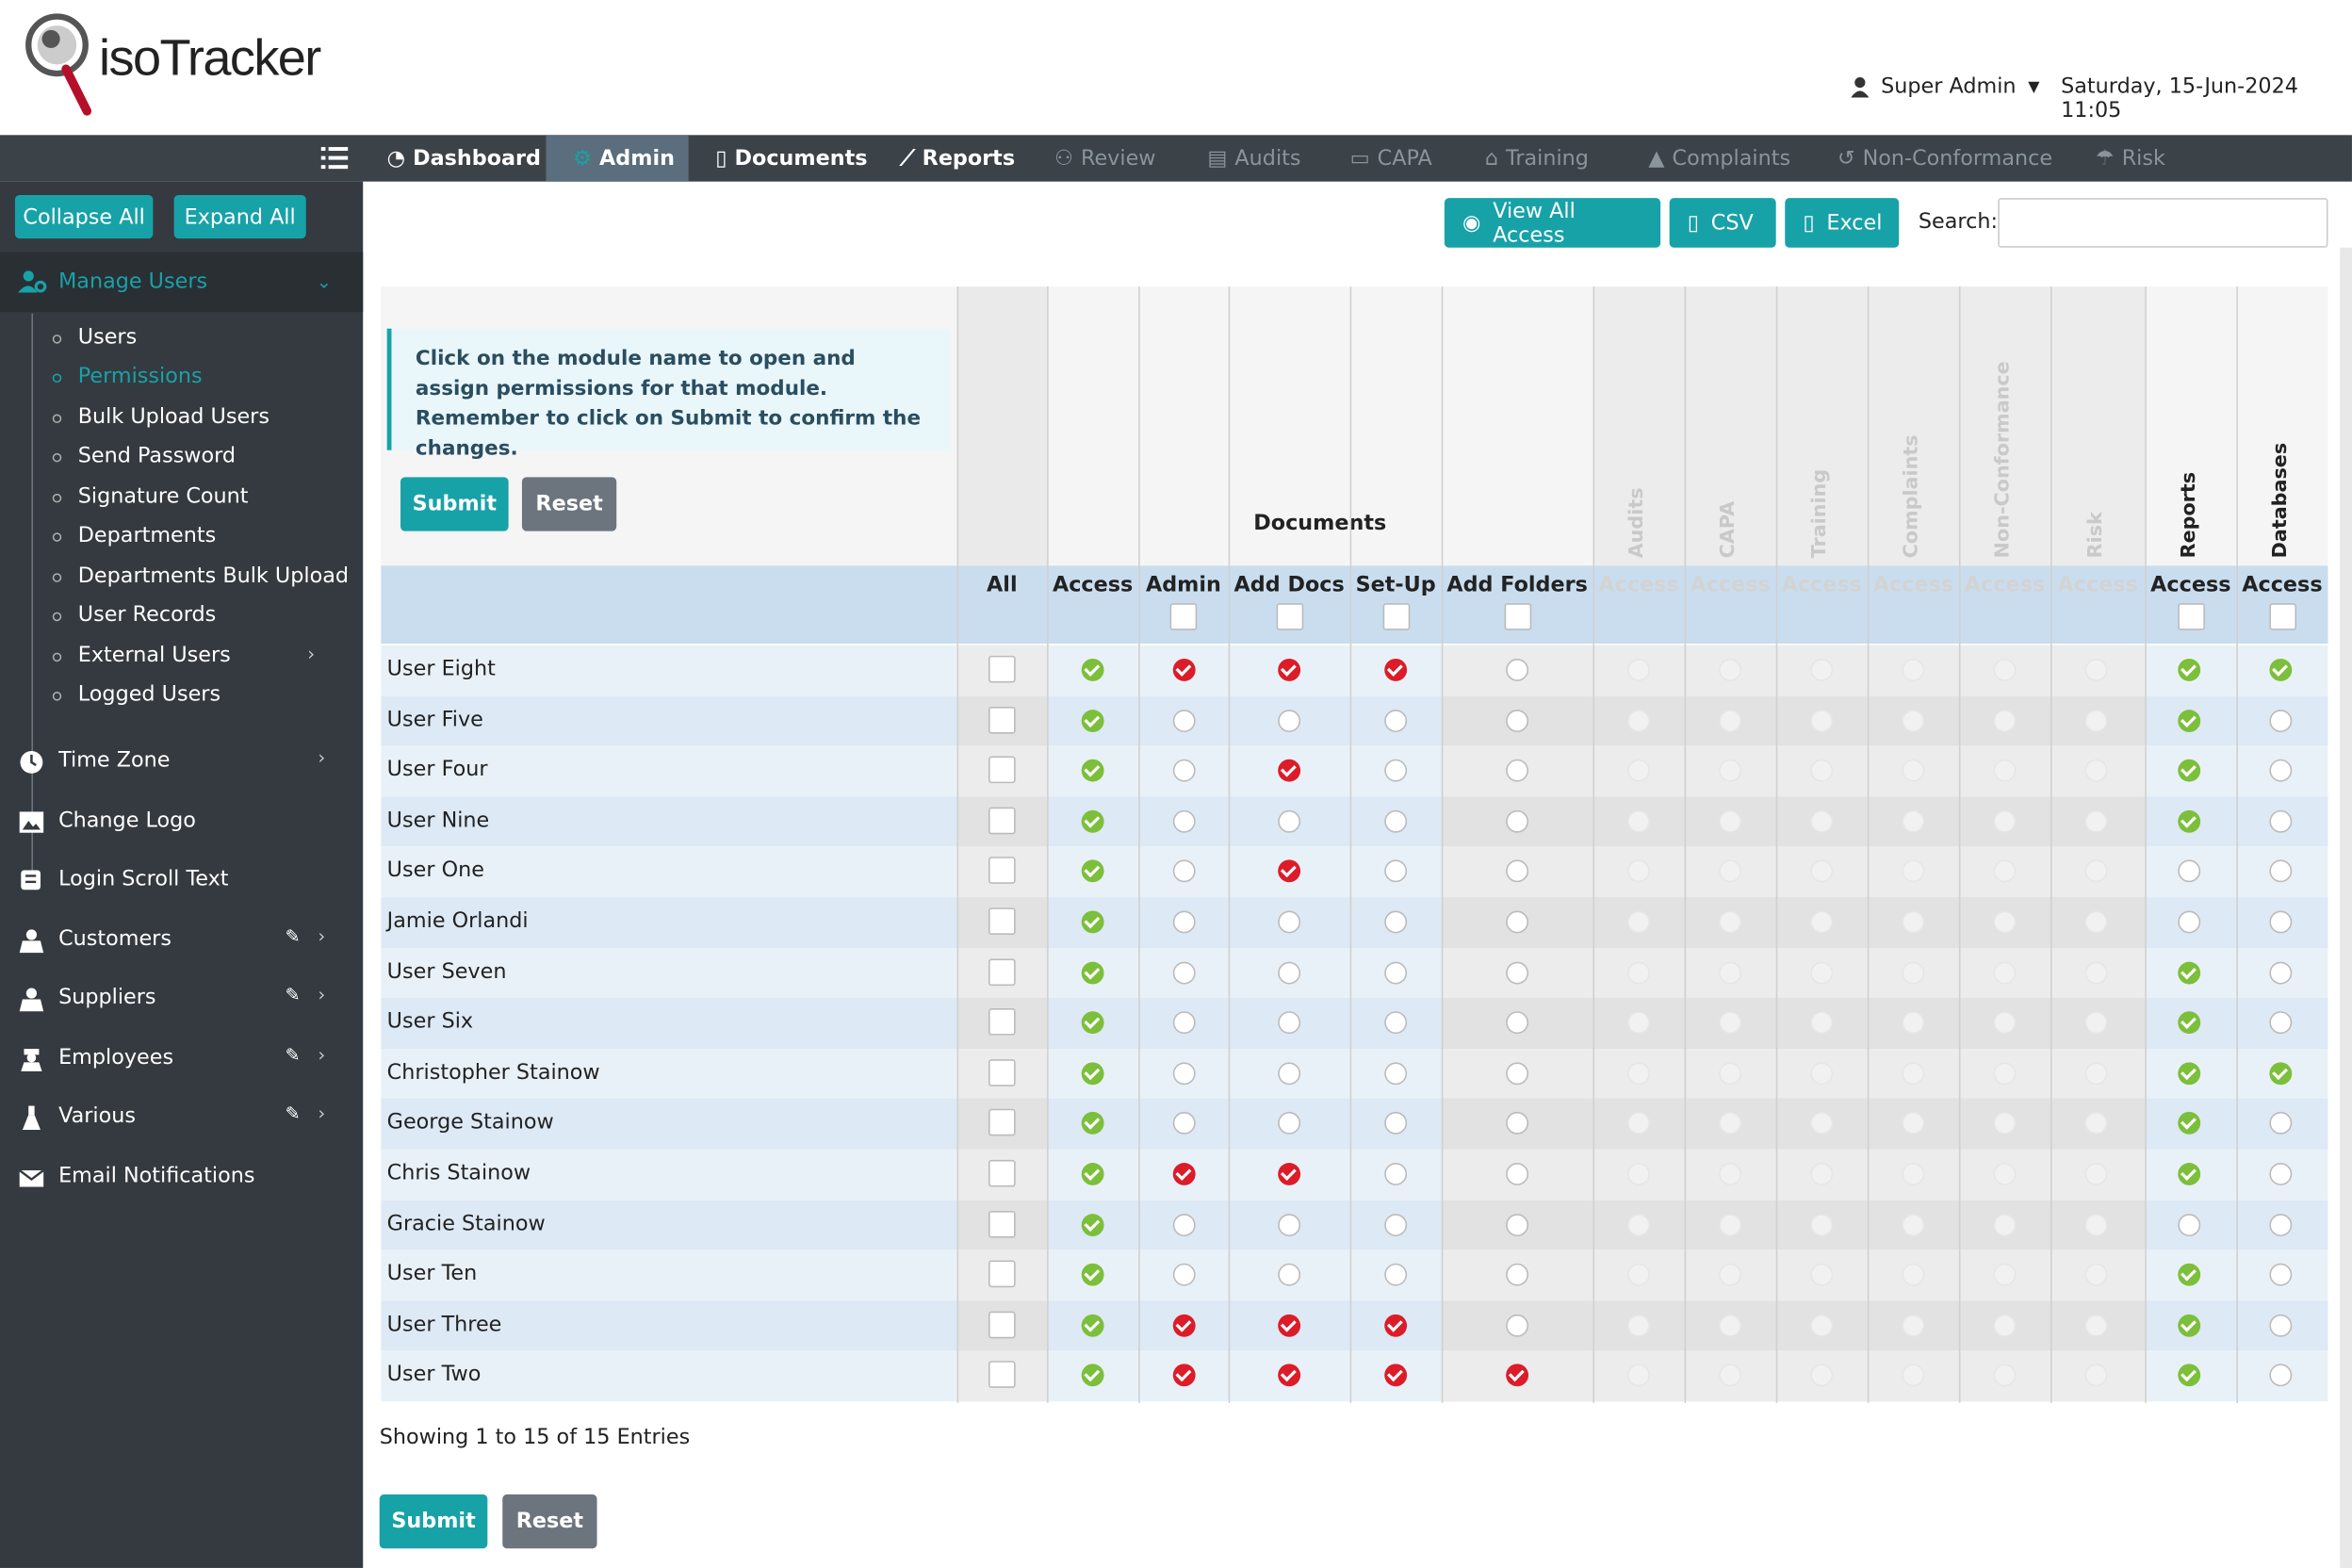  I want to click on sidebar-item-customers: Customers, so click(115, 939).